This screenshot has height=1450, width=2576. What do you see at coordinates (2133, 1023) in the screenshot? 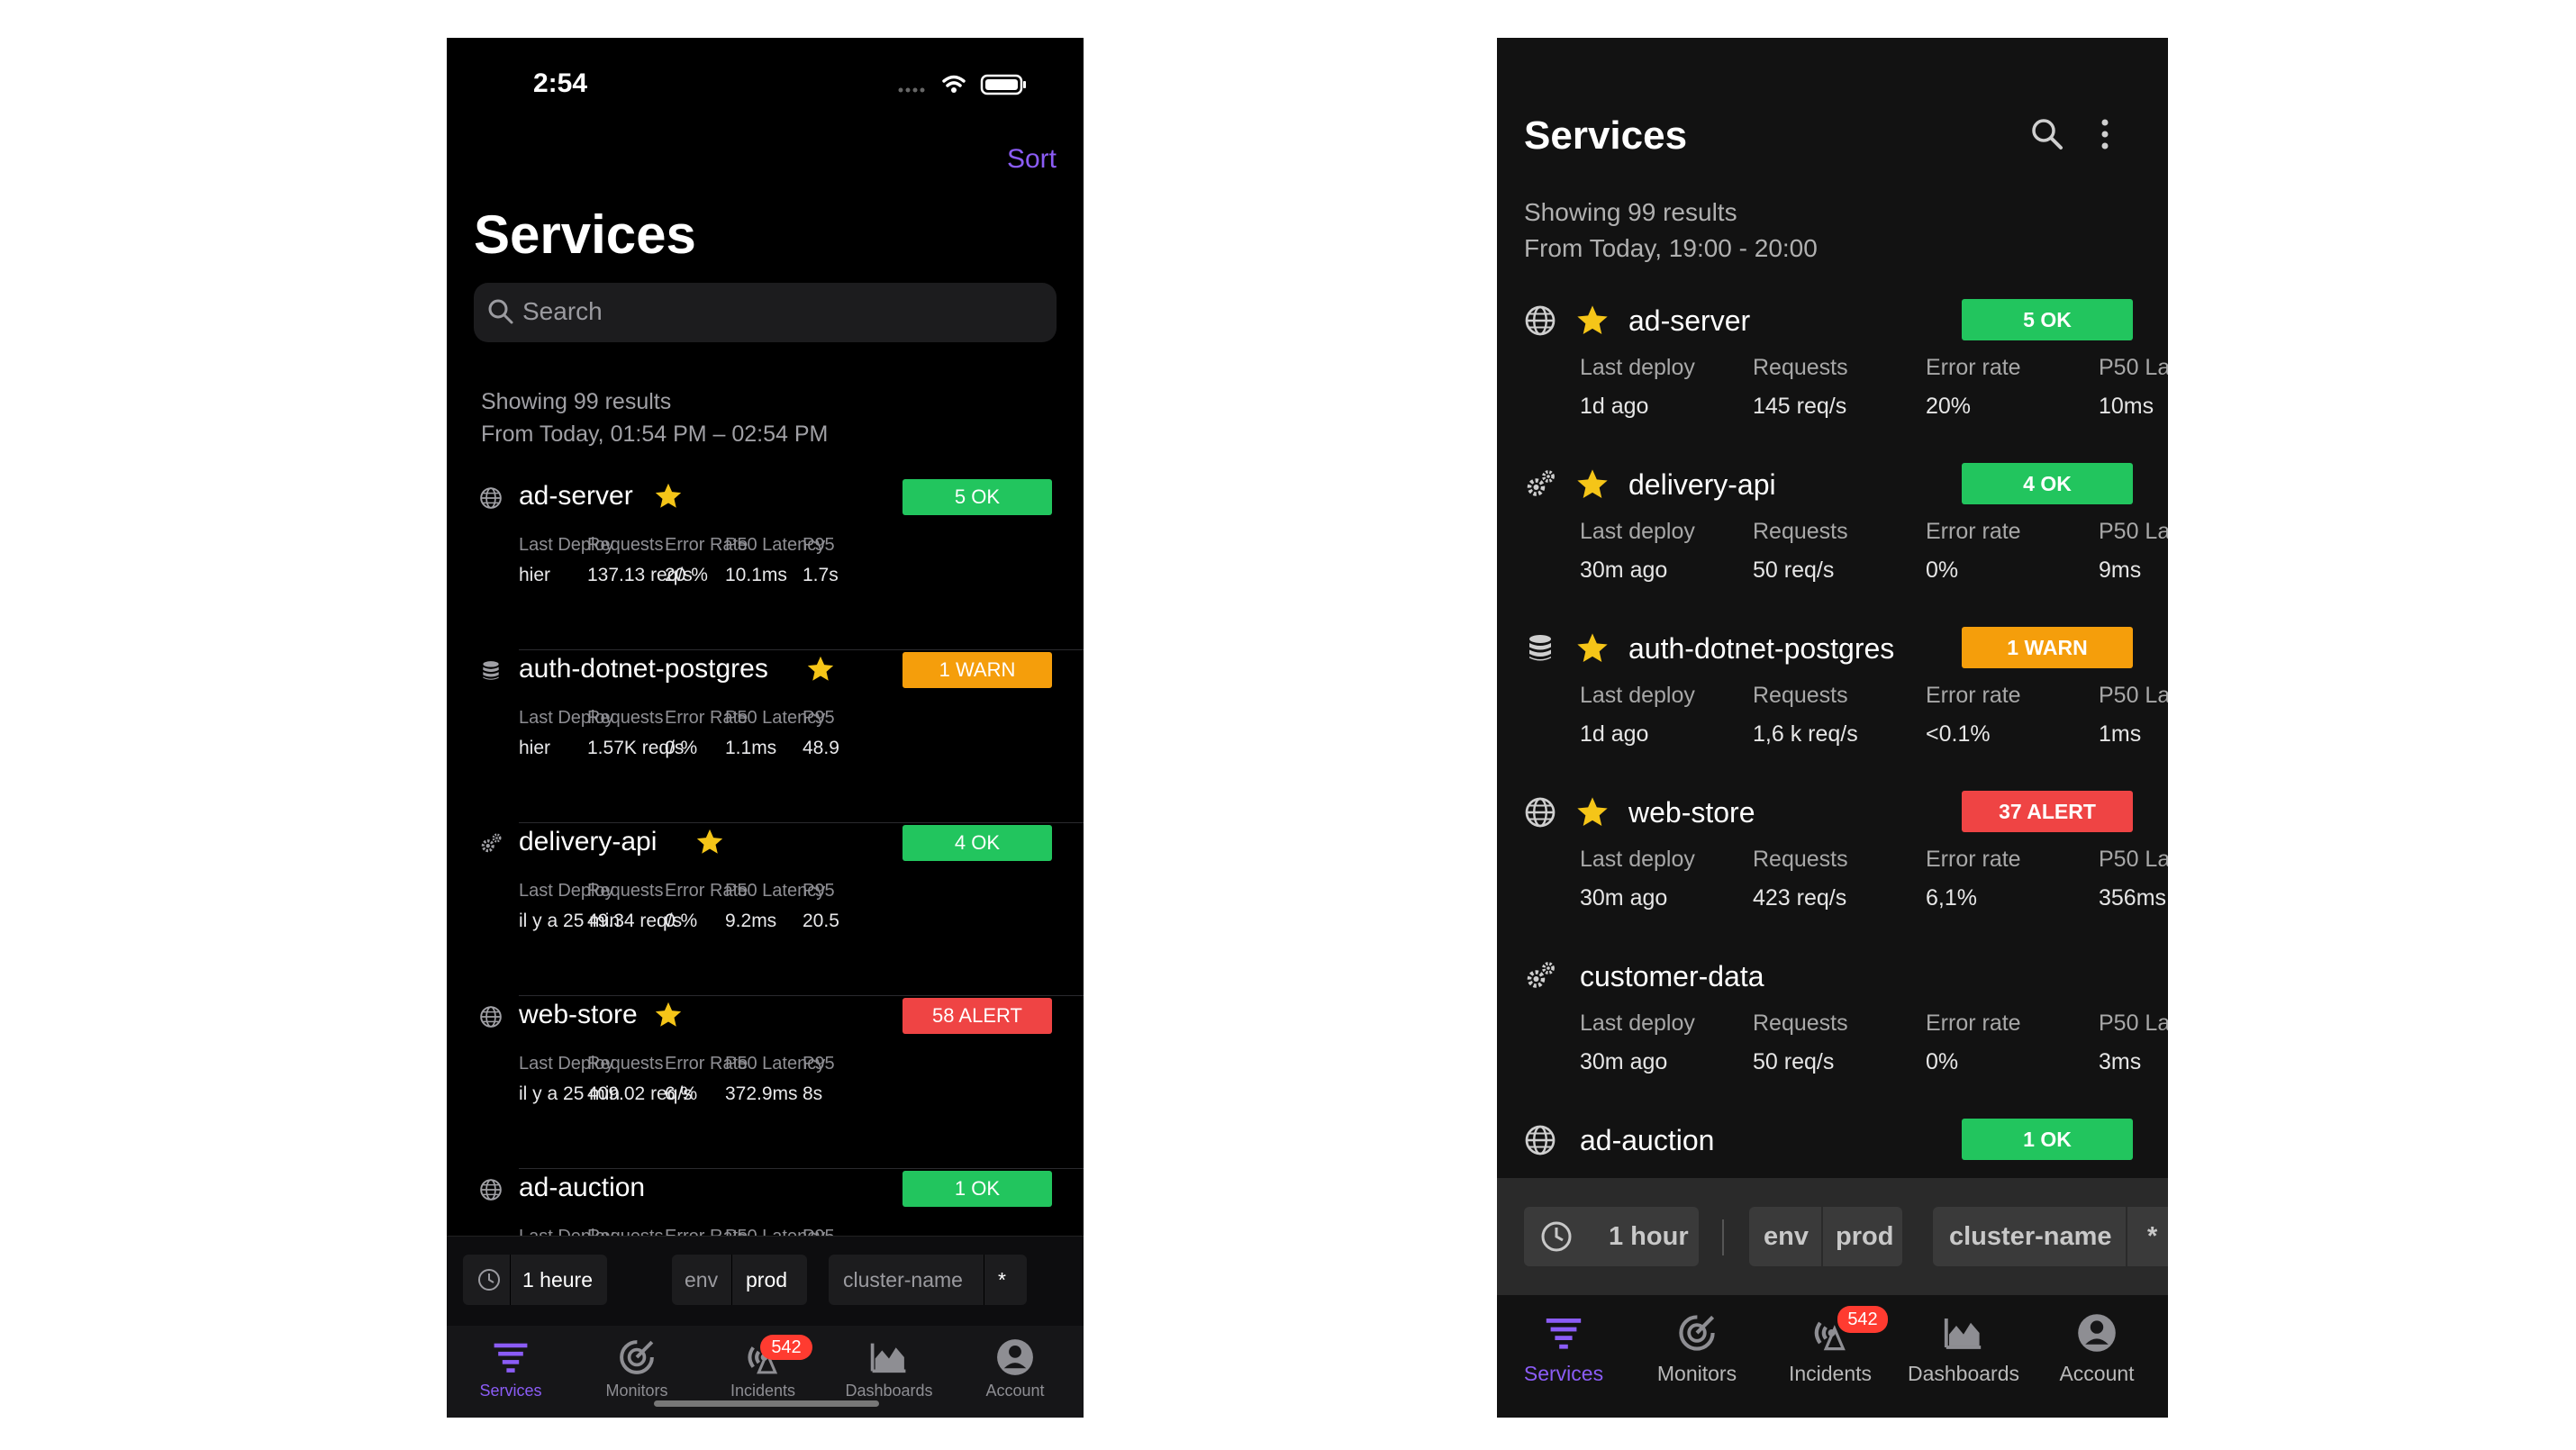
I see `metric-label: P50 La` at bounding box center [2133, 1023].